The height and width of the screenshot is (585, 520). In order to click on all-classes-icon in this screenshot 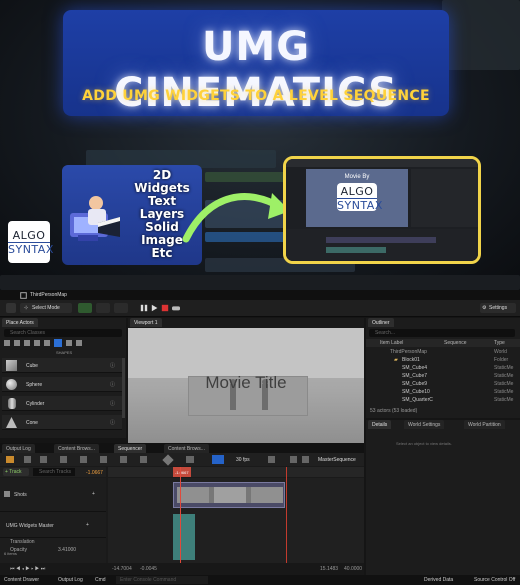, I will do `click(79, 343)`.